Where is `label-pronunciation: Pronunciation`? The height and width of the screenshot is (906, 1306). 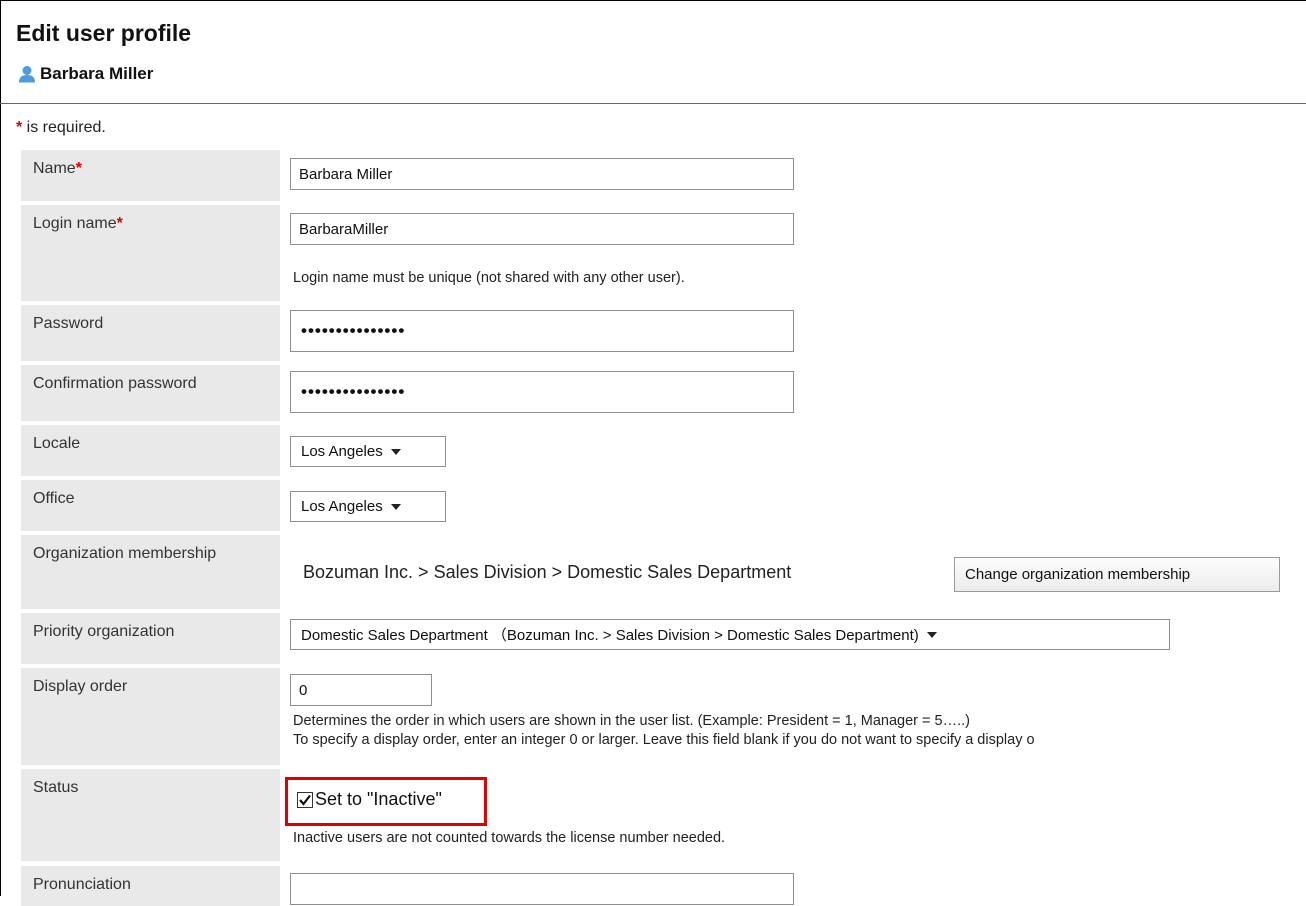 label-pronunciation: Pronunciation is located at coordinates (150, 886).